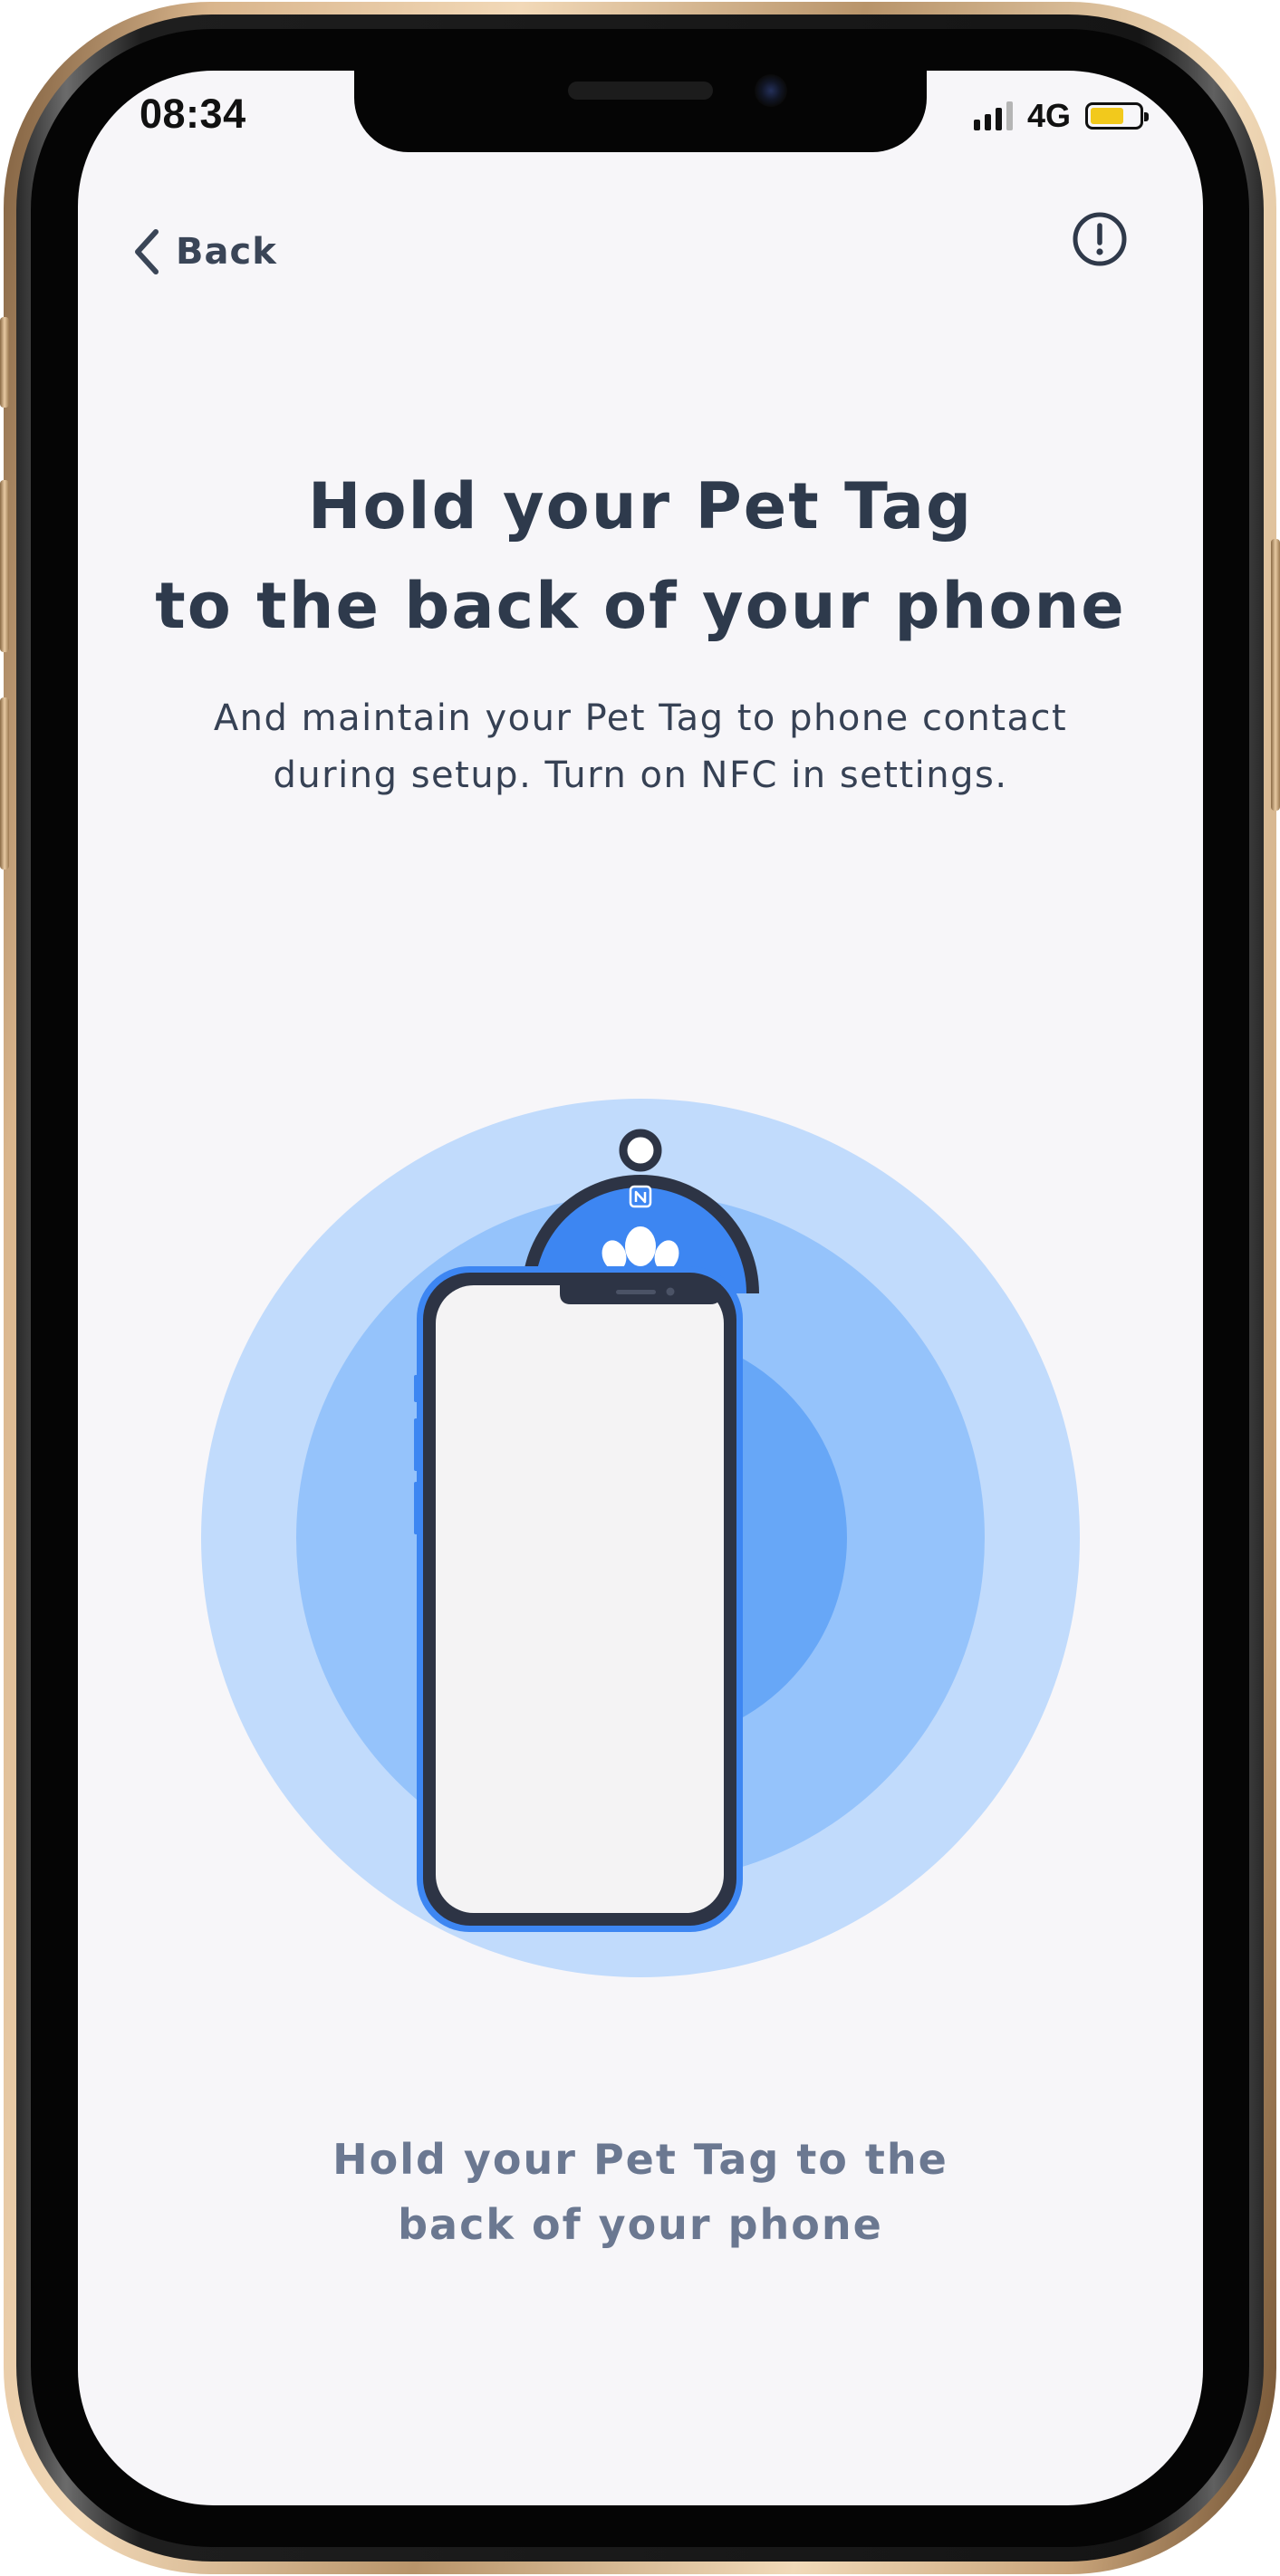  Describe the element at coordinates (1117, 116) in the screenshot. I see `battery-icon` at that location.